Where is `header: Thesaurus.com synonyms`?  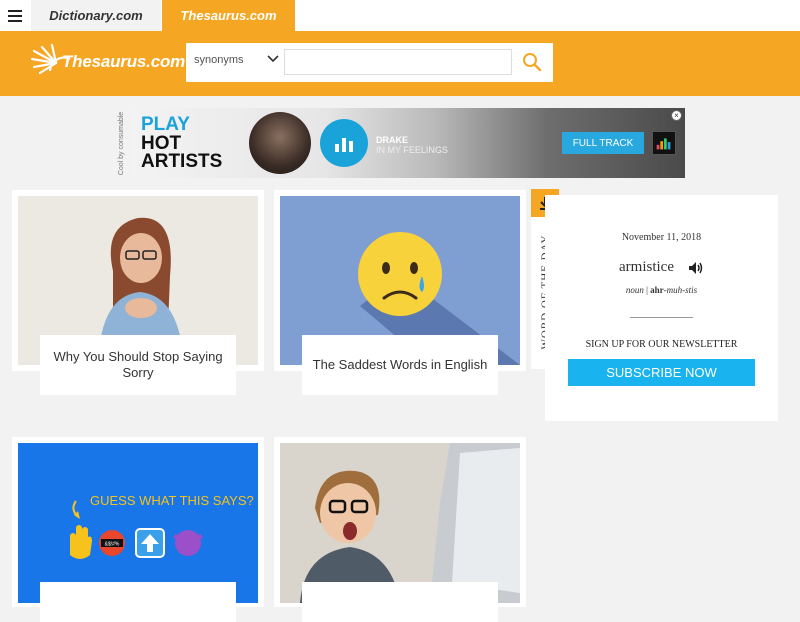 header: Thesaurus.com synonyms is located at coordinates (400, 63).